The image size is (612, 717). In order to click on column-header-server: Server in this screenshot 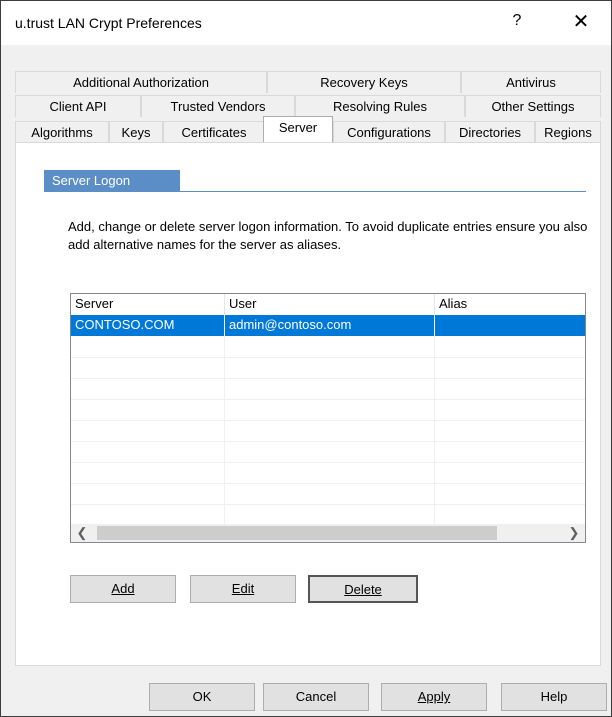, I will do `click(148, 304)`.